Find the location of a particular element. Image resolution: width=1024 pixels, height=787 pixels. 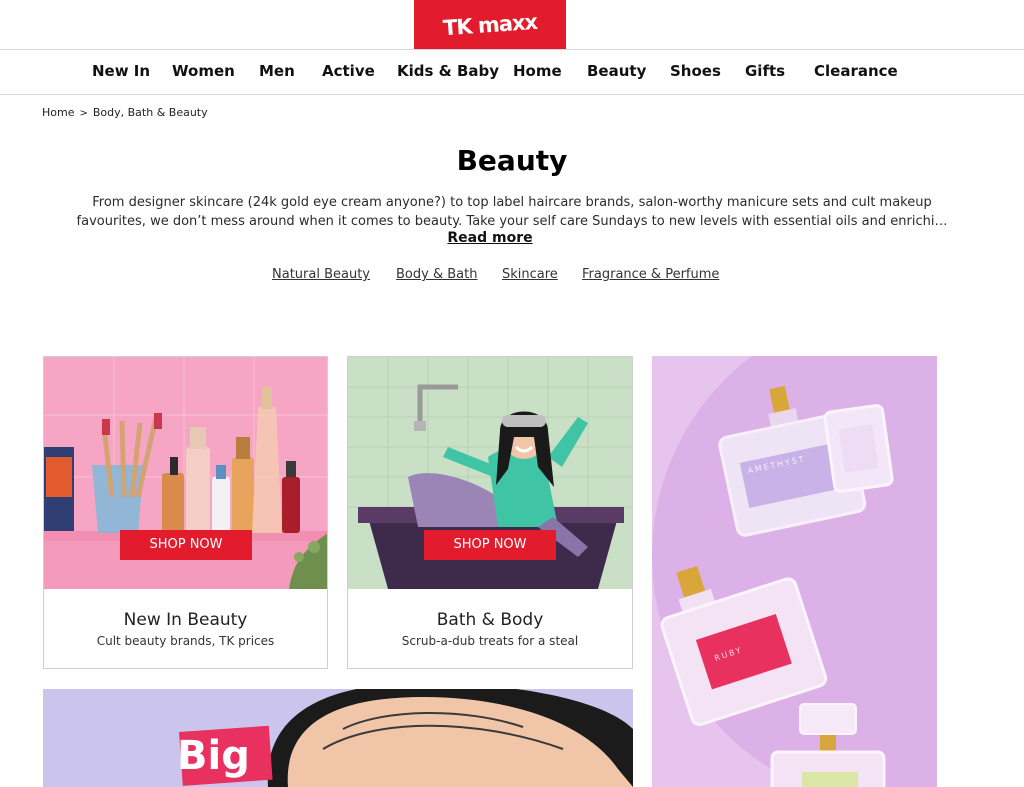

nav-item-active: Active is located at coordinates (348, 71).